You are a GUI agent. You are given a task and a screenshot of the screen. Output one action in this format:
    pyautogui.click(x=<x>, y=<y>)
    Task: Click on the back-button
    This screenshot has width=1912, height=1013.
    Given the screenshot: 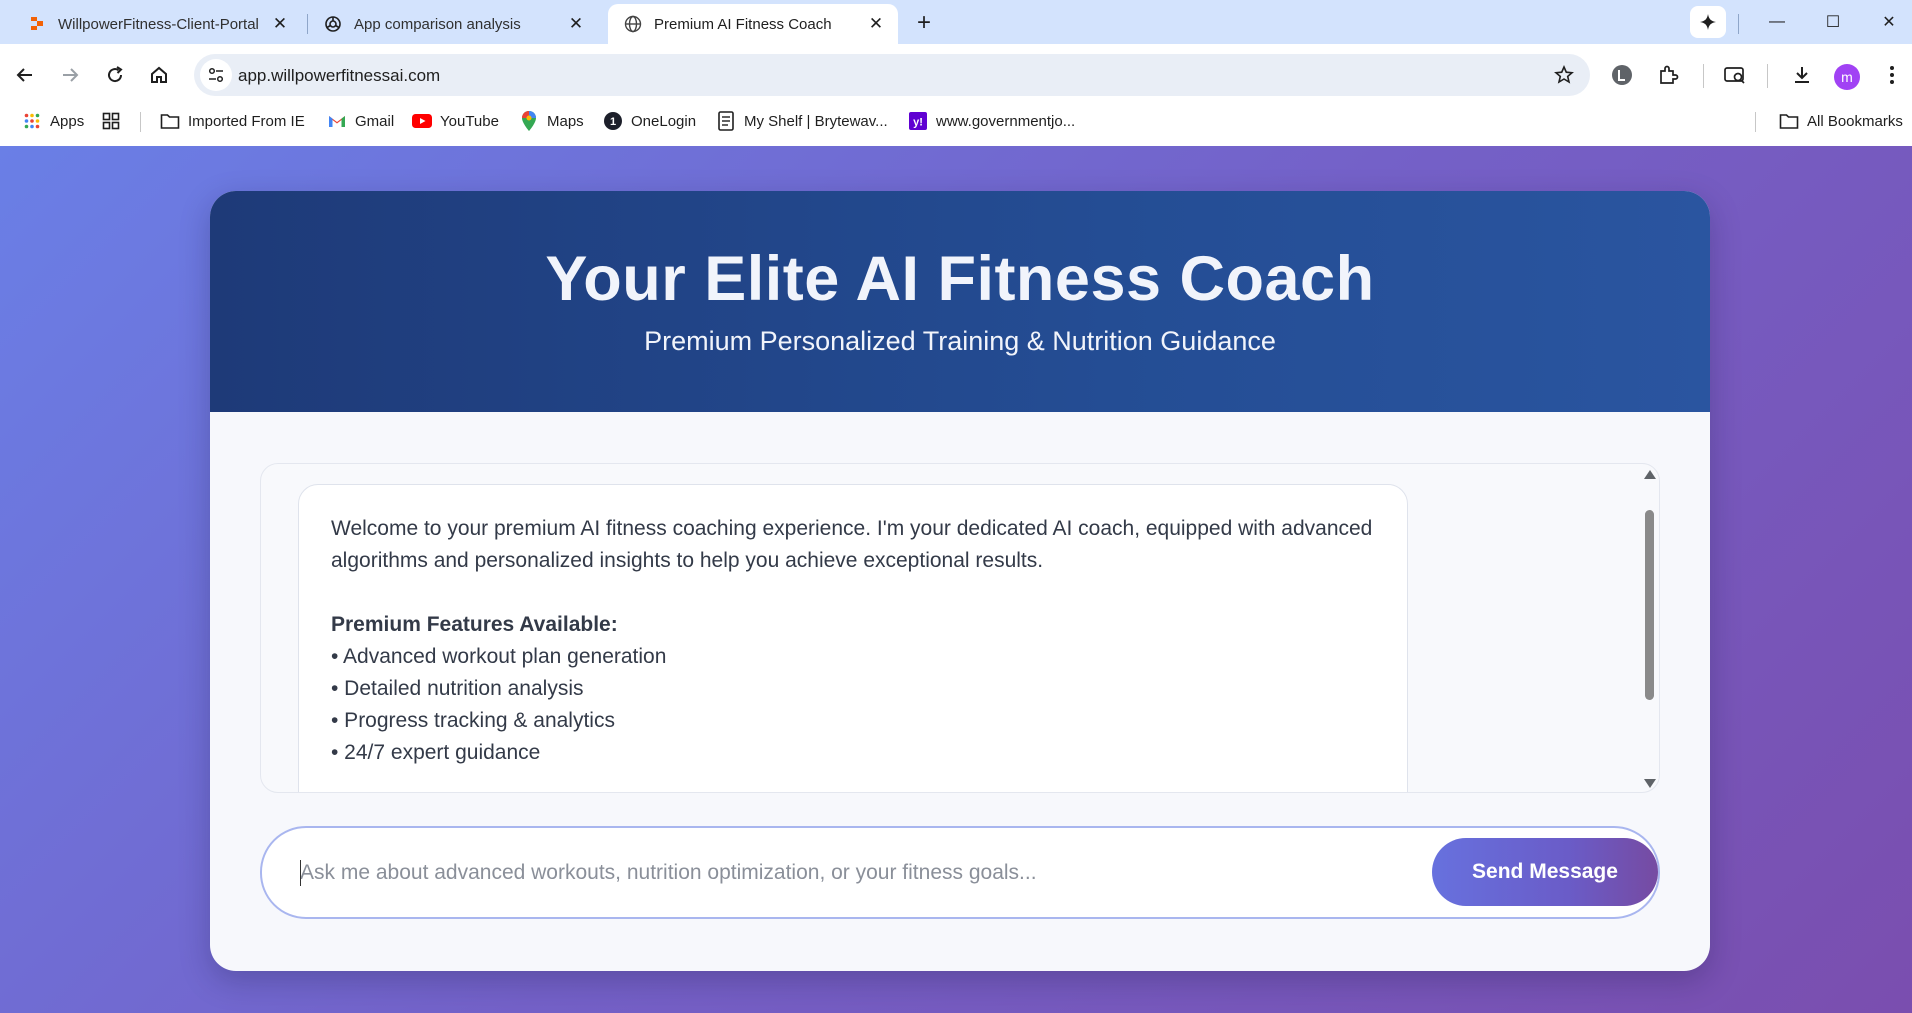 What is the action you would take?
    pyautogui.click(x=25, y=75)
    